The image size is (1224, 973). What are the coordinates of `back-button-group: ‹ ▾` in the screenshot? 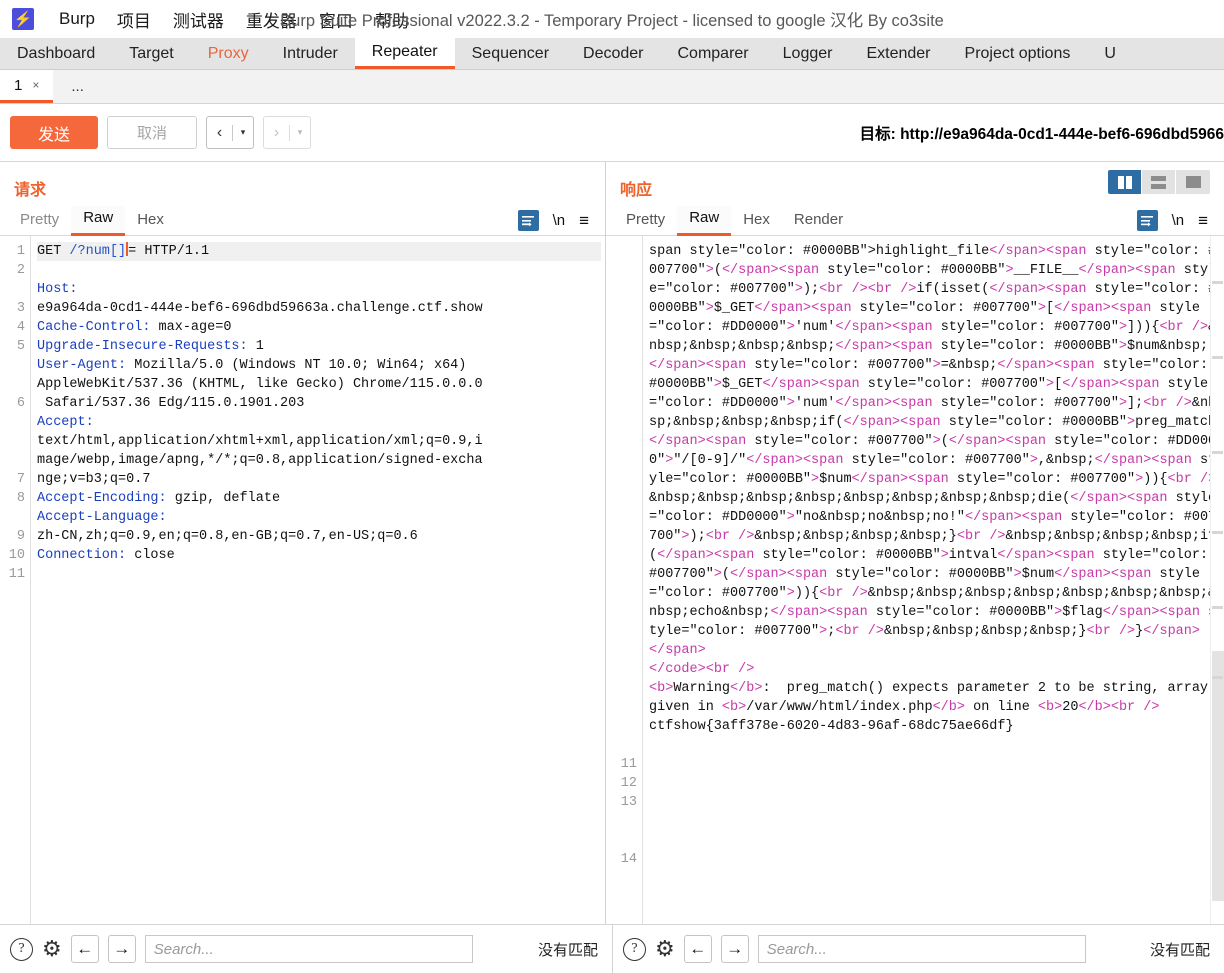 It's located at (230, 132).